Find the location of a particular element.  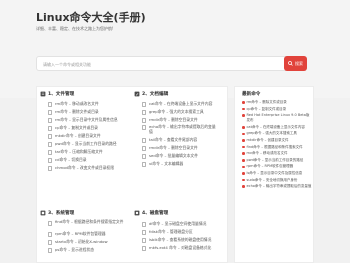

category-title-document-editing: 2、文档编辑 is located at coordinates (151, 94).